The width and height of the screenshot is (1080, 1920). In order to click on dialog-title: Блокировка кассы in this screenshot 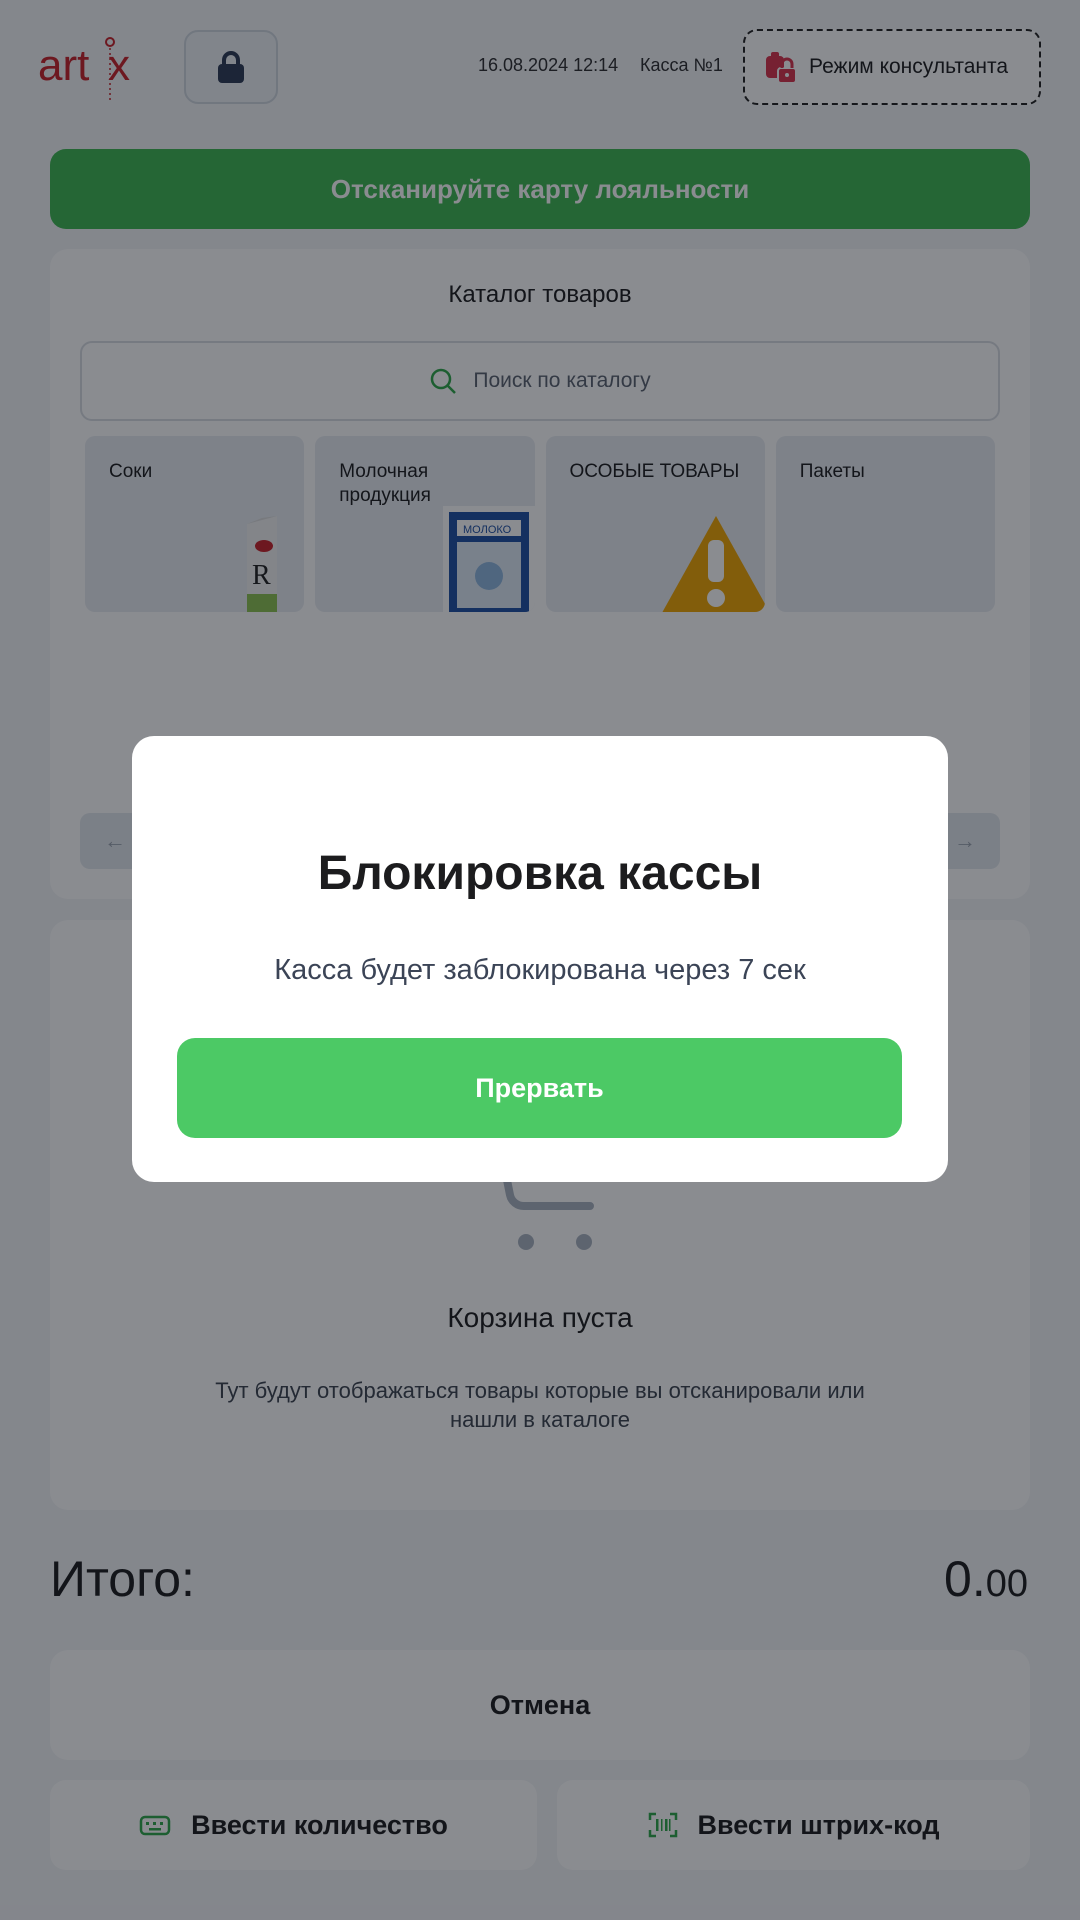, I will do `click(540, 873)`.